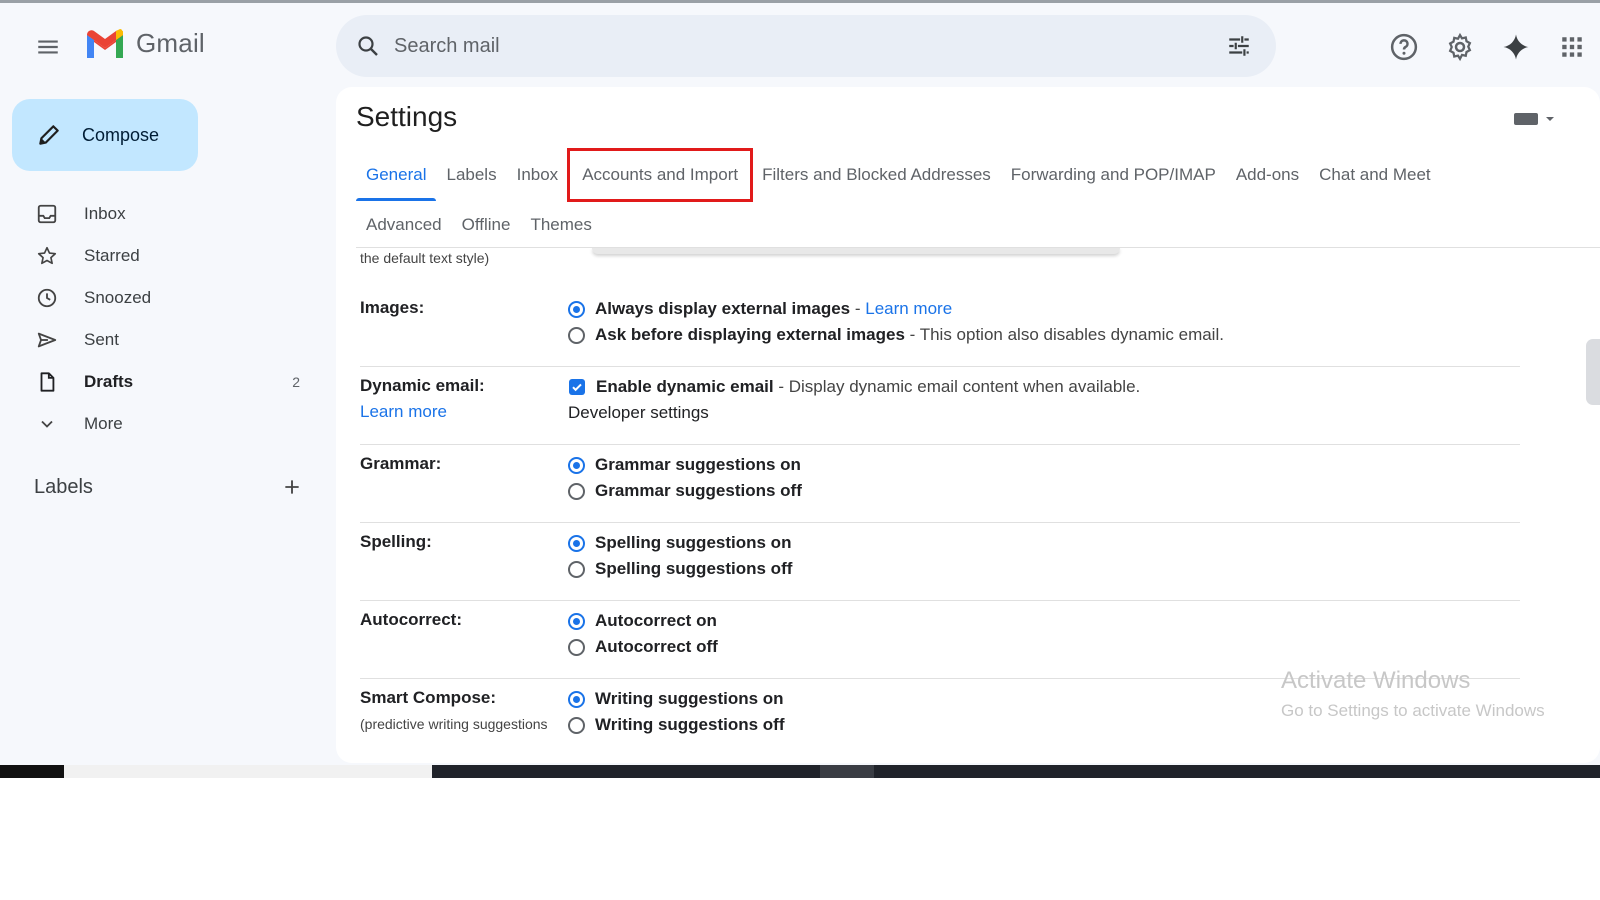 This screenshot has height=900, width=1600. I want to click on dynamic-email-label: Dynamic email:, so click(422, 385).